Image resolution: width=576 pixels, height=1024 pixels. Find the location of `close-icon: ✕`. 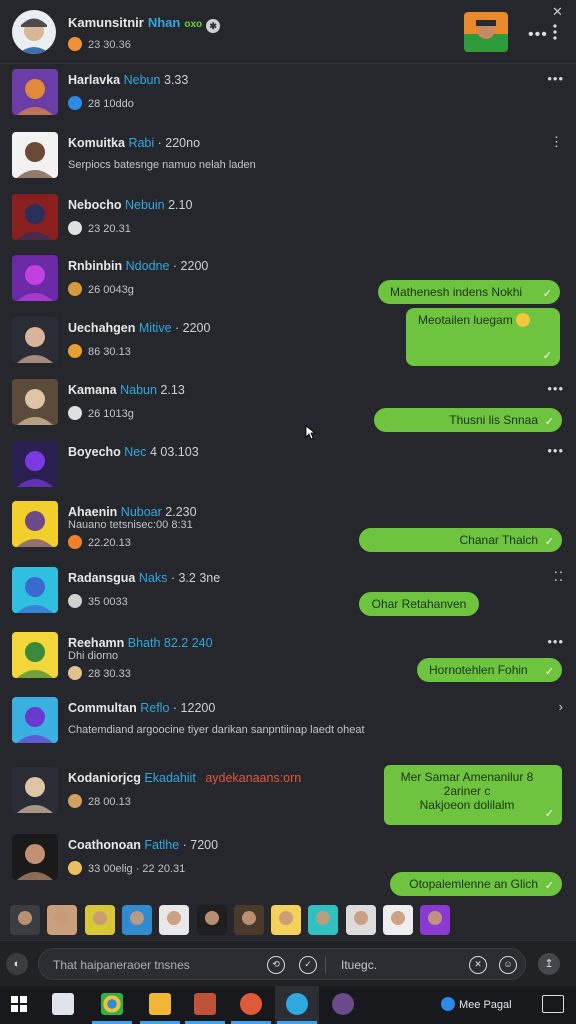

close-icon: ✕ is located at coordinates (557, 12).